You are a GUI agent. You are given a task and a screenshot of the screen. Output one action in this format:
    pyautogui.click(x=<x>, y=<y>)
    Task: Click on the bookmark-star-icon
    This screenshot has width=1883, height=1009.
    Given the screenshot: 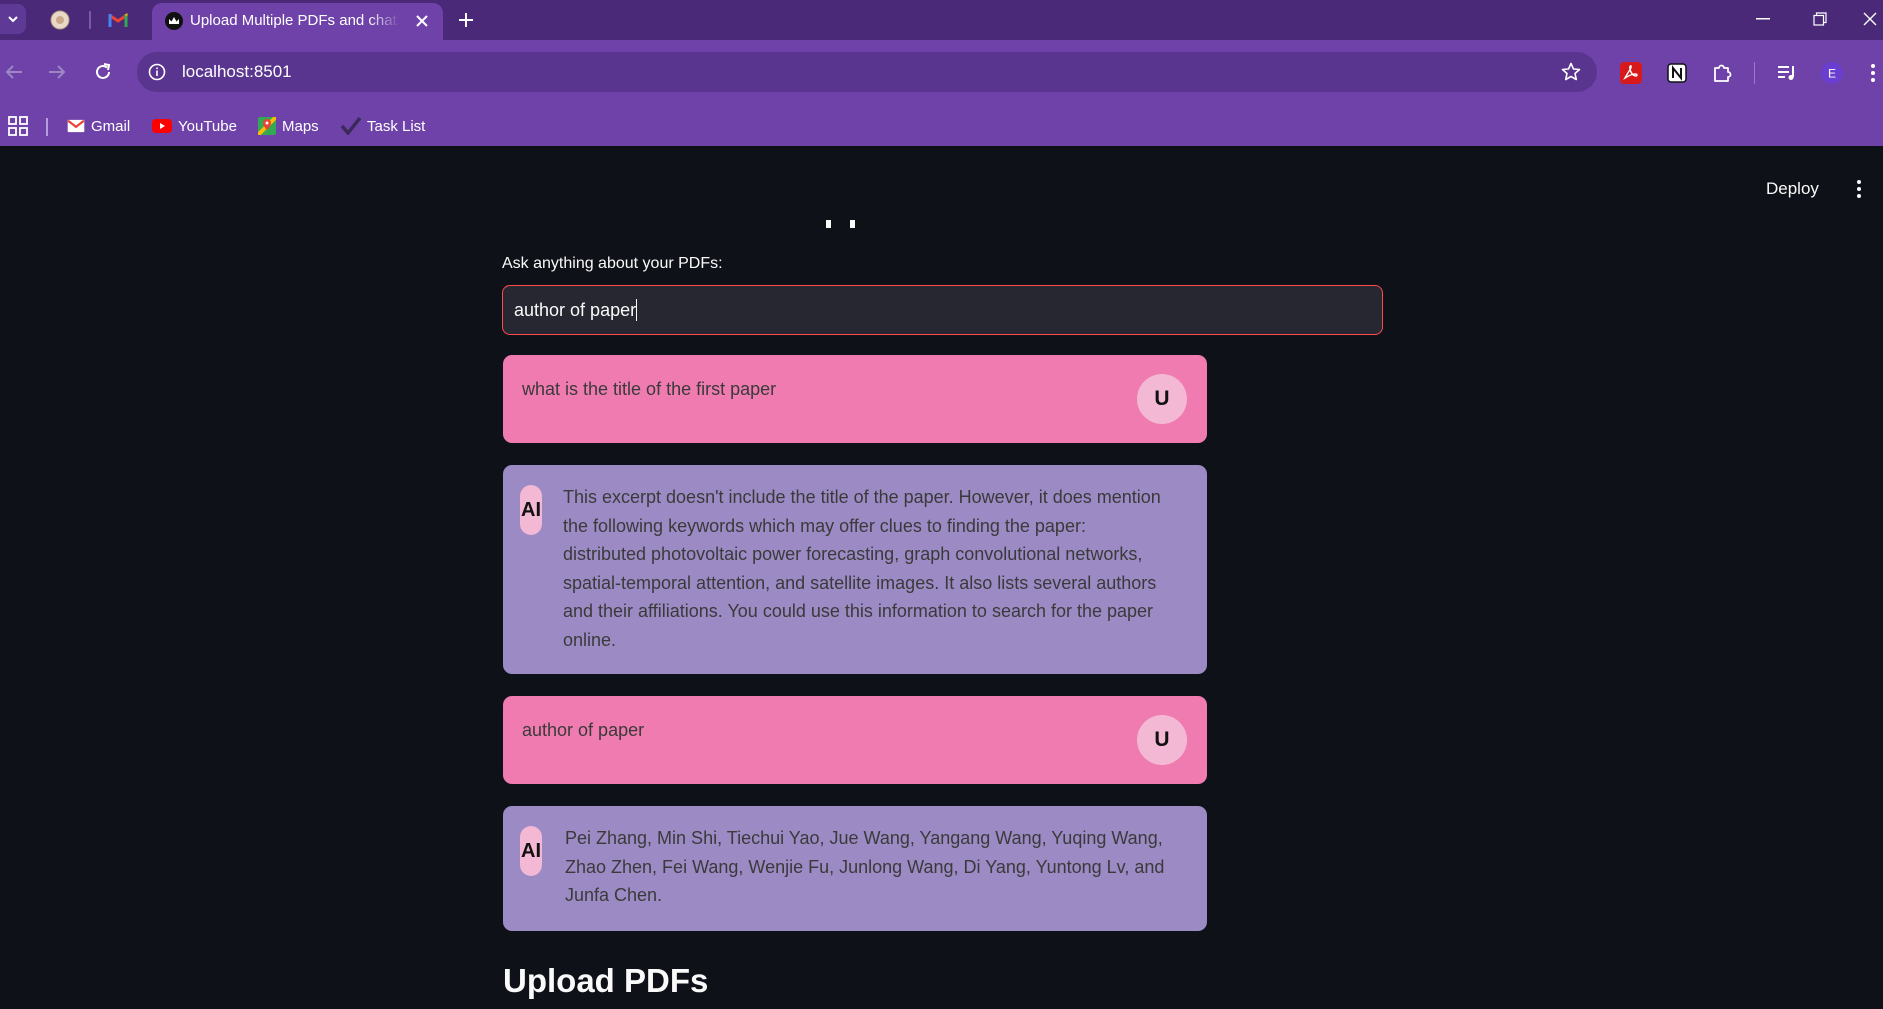 What is the action you would take?
    pyautogui.click(x=1571, y=72)
    